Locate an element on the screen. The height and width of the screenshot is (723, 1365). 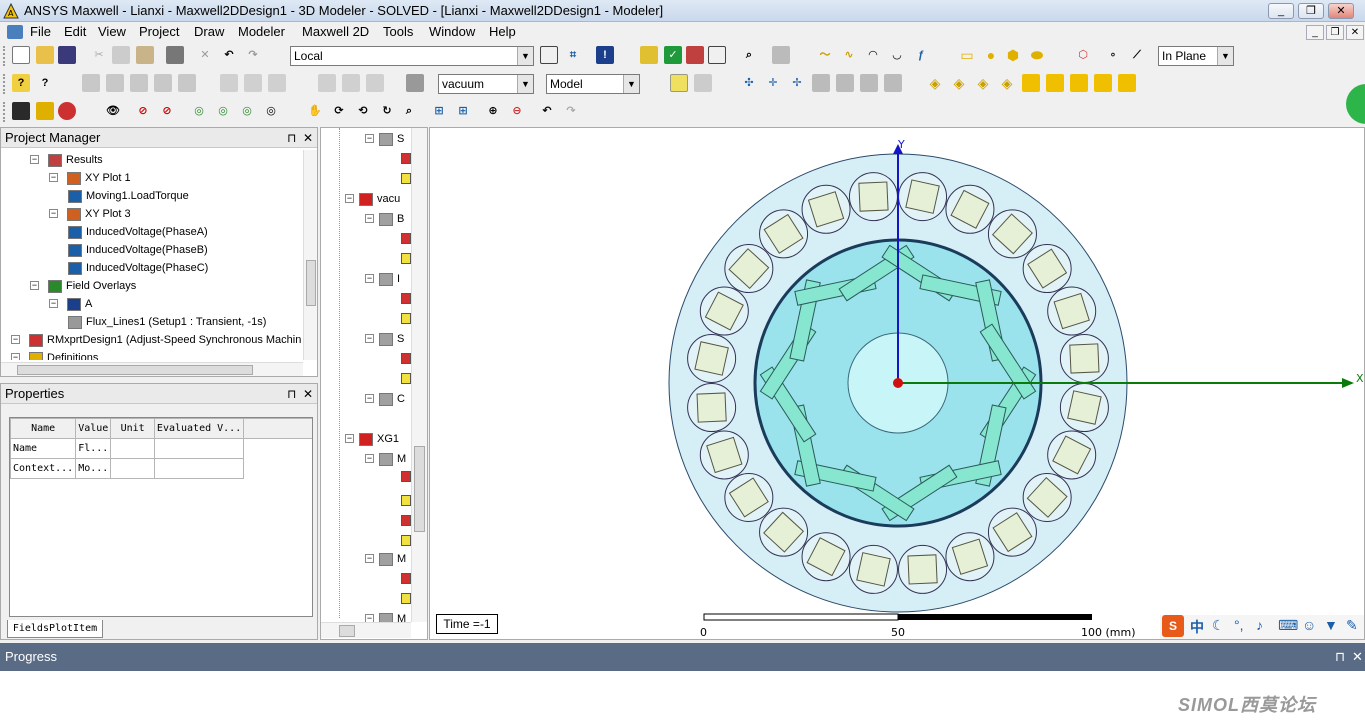
tree-item: − Field Overlays is located at coordinates (83, 286).